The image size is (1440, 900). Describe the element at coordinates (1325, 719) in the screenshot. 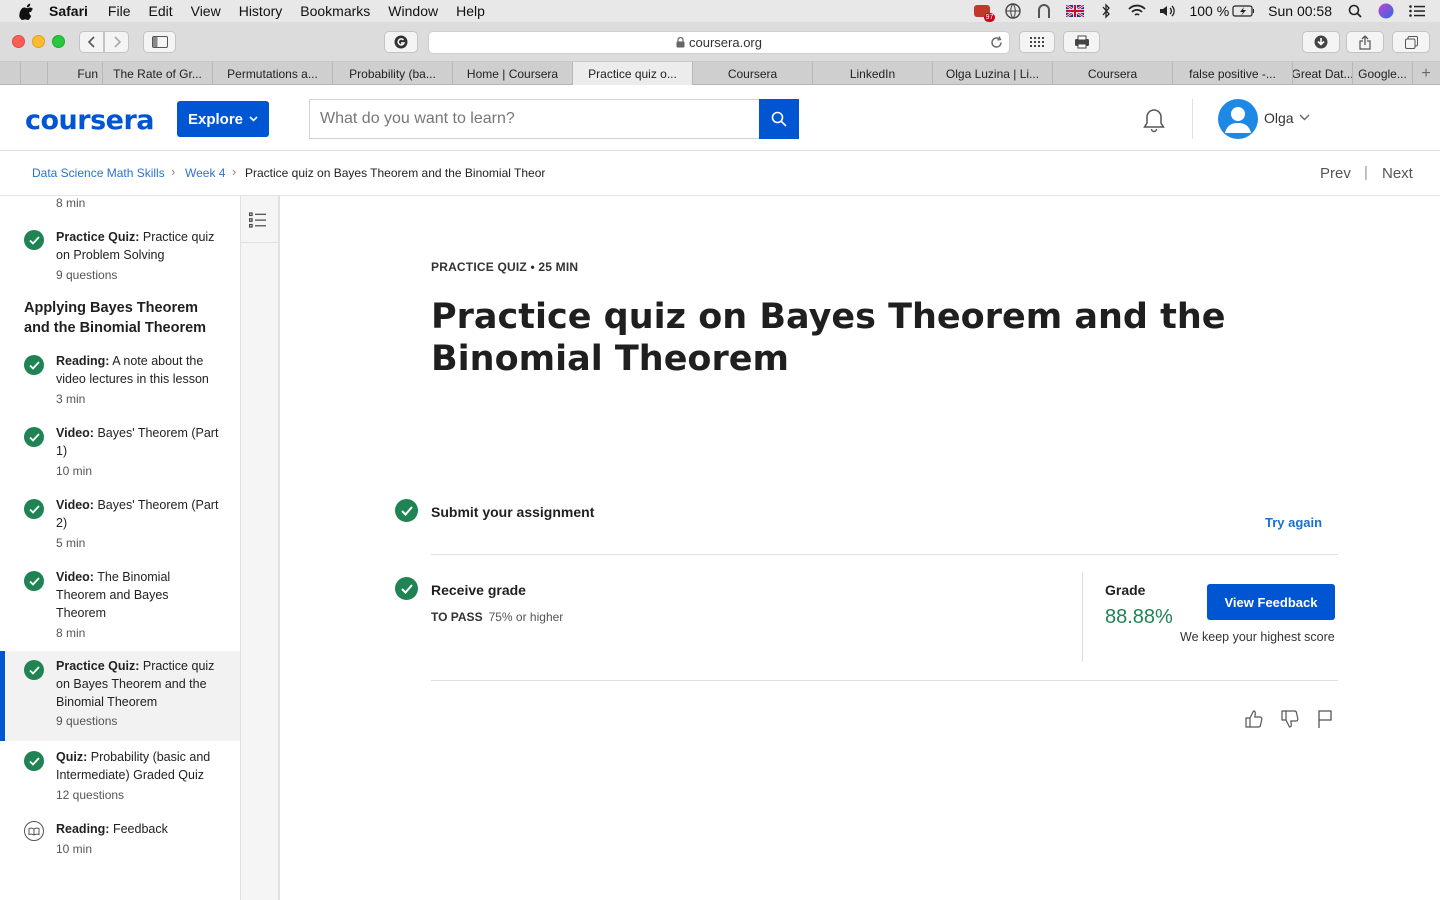

I see `flag-icon` at that location.